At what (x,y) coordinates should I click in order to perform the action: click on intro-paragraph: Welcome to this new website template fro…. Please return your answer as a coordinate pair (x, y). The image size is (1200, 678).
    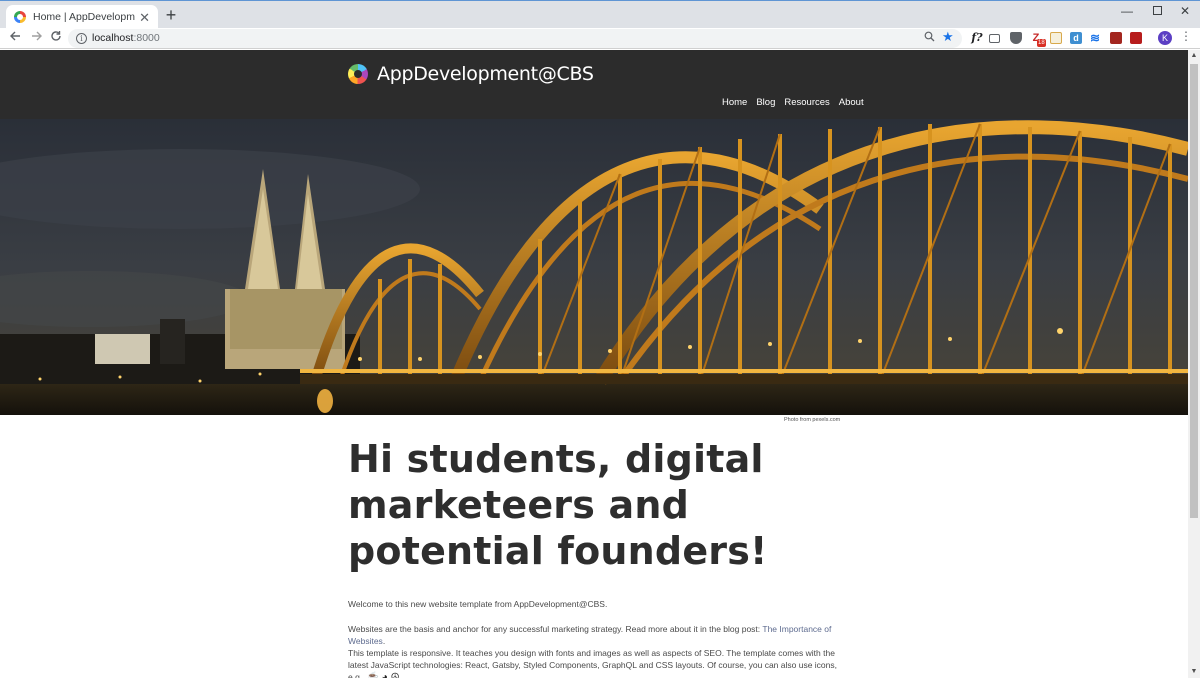
    Looking at the image, I should click on (478, 604).